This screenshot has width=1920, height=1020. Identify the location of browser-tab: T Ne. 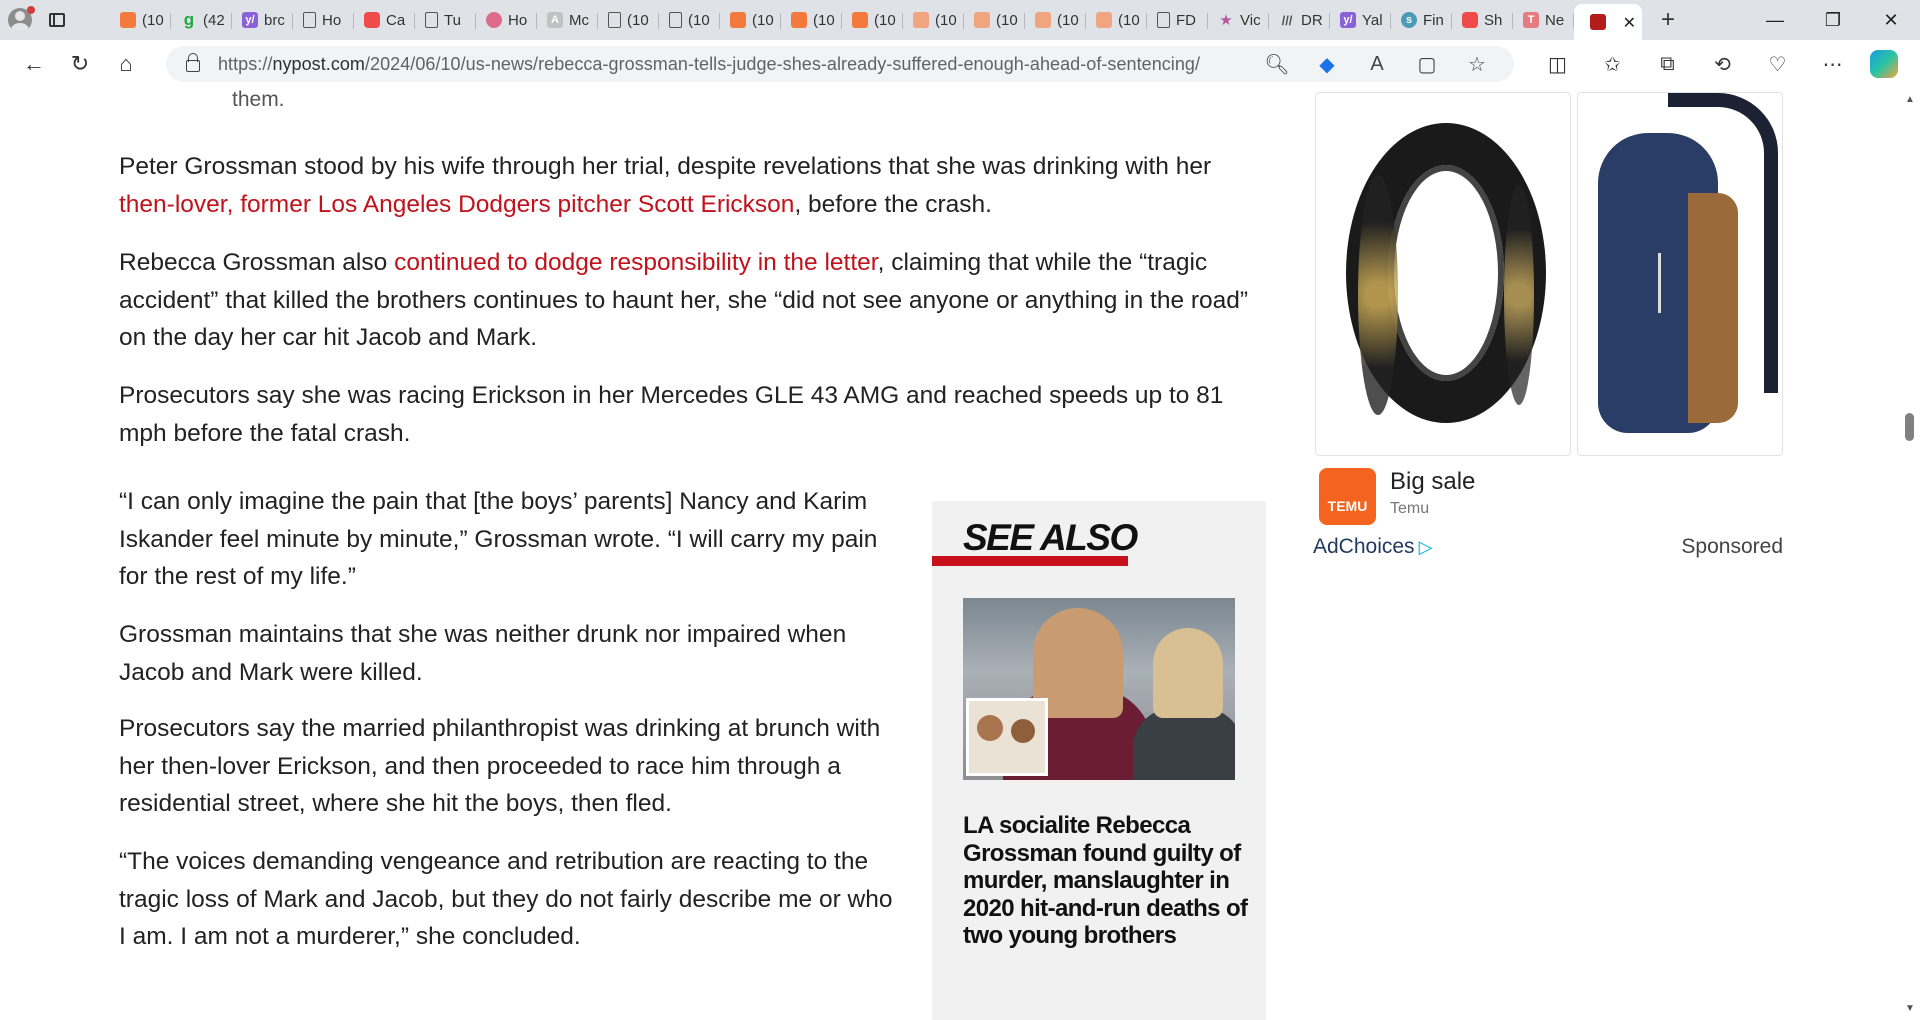
(1543, 20).